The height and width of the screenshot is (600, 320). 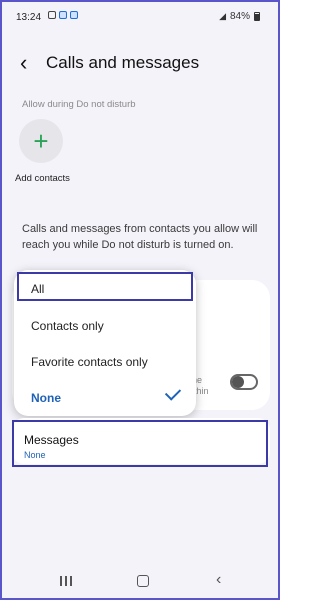 What do you see at coordinates (23, 63) in the screenshot?
I see `back-arrow-icon: ‹` at bounding box center [23, 63].